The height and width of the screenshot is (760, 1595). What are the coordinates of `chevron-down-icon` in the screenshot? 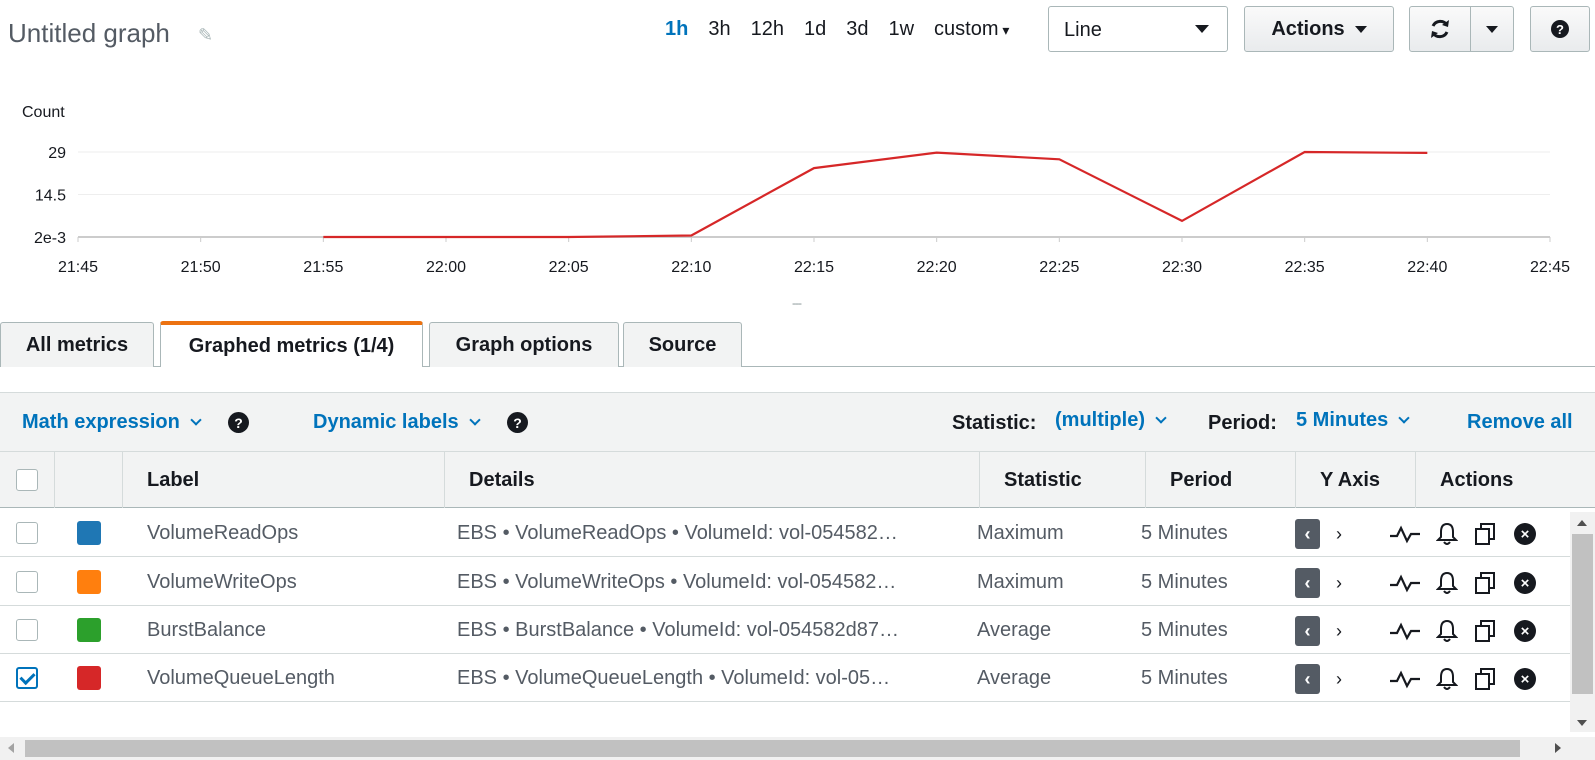 It's located at (1404, 418).